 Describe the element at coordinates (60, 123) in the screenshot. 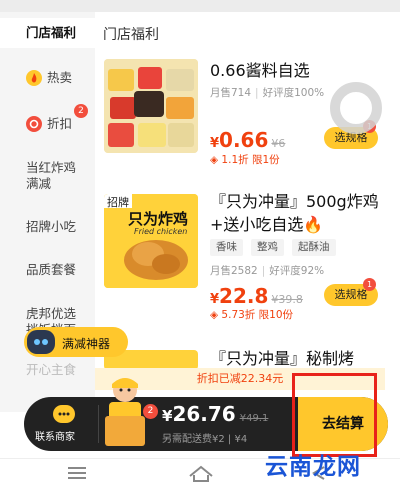

I see `sidebar-item-label: 折扣` at that location.